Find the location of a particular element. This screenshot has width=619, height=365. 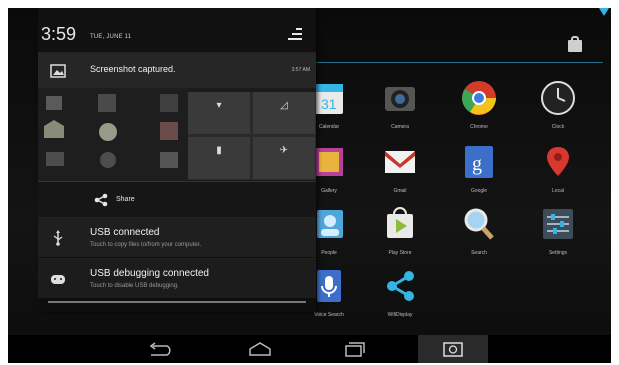

screenshot-preview: ▾ ◿ ▮ ✈ is located at coordinates (177, 134).